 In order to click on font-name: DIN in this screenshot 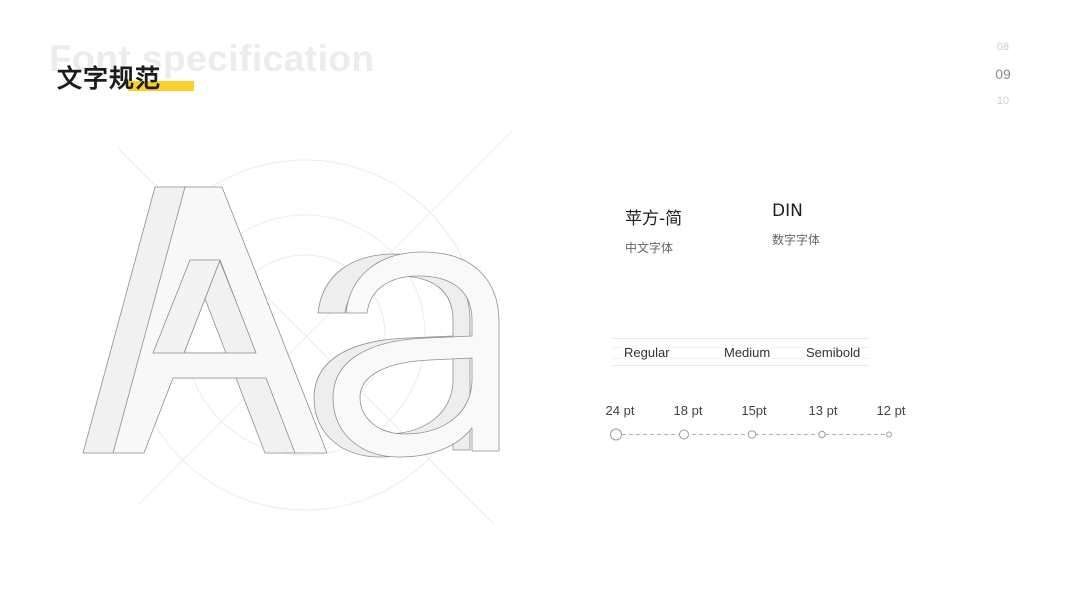, I will do `click(787, 211)`.